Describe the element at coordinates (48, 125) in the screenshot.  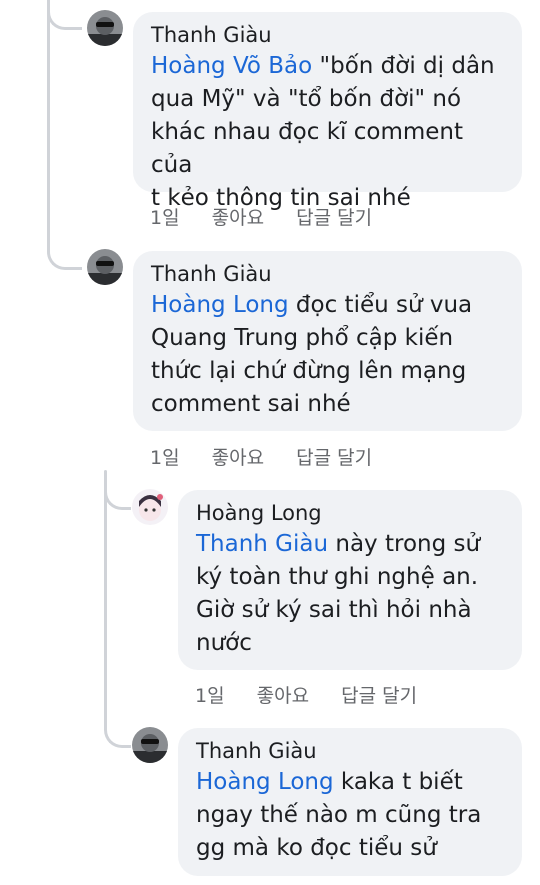
I see `thread-line-main` at that location.